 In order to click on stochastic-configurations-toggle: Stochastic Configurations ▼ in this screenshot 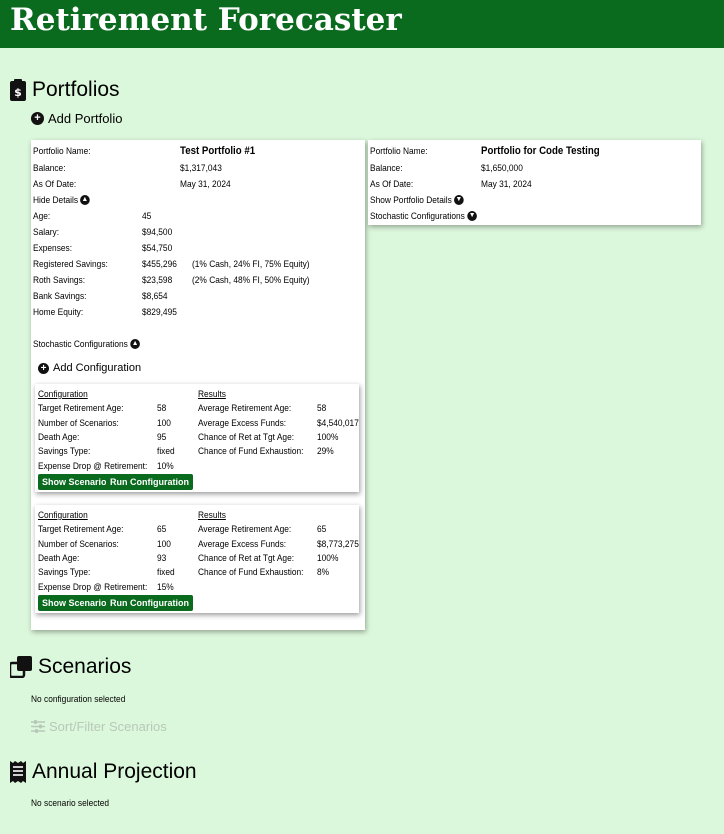, I will do `click(423, 216)`.